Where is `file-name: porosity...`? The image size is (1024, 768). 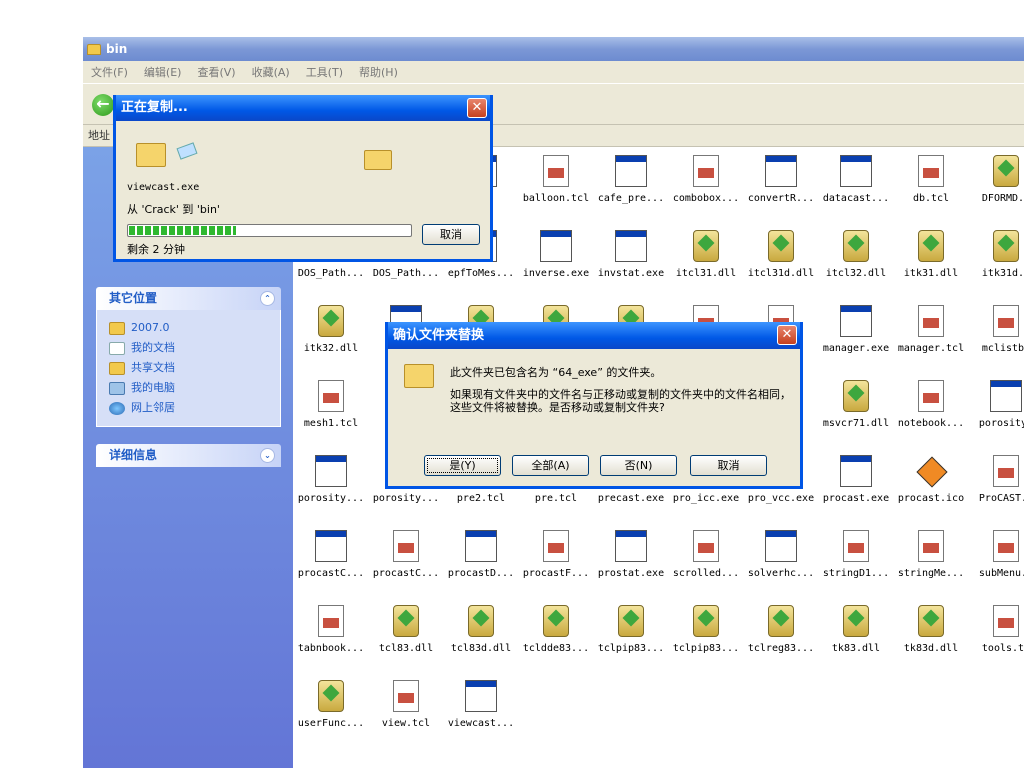 file-name: porosity... is located at coordinates (406, 498).